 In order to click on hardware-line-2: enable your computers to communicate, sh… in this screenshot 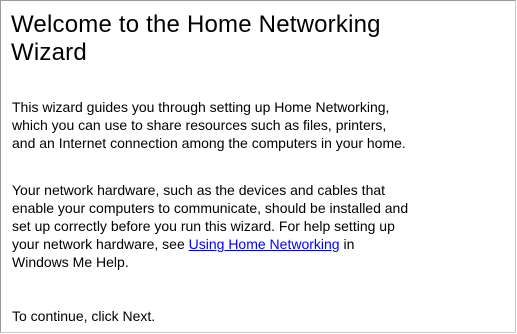, I will do `click(210, 208)`.